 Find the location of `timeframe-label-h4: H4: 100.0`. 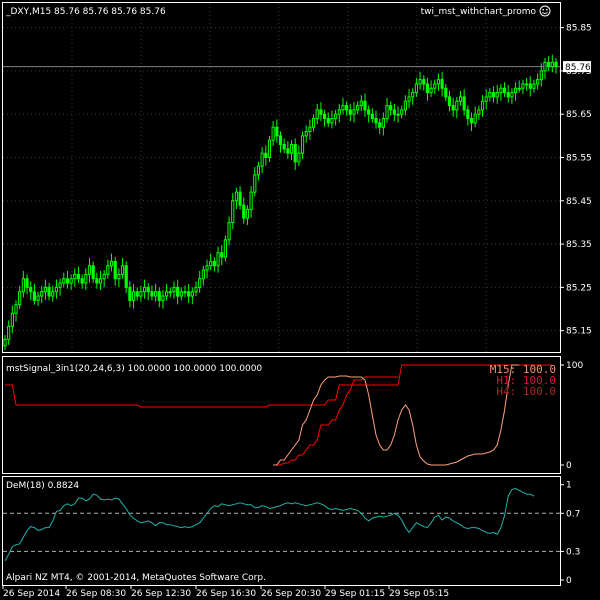

timeframe-label-h4: H4: 100.0 is located at coordinates (526, 391).